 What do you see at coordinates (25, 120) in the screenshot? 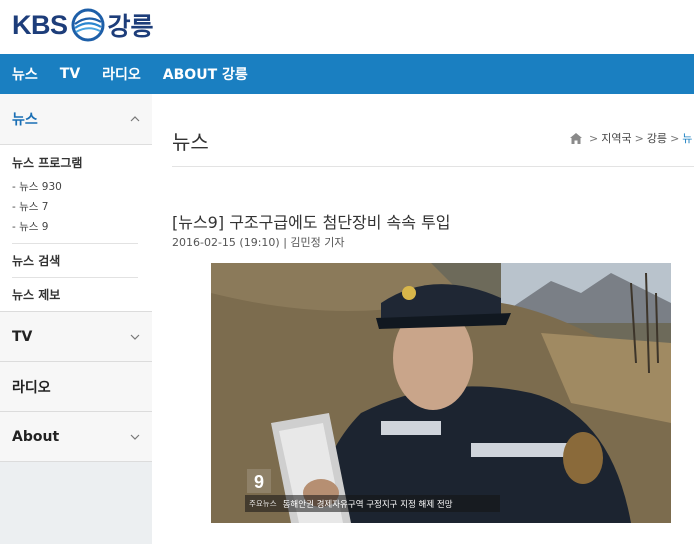
I see `sidebar-item-label: 뉴스` at bounding box center [25, 120].